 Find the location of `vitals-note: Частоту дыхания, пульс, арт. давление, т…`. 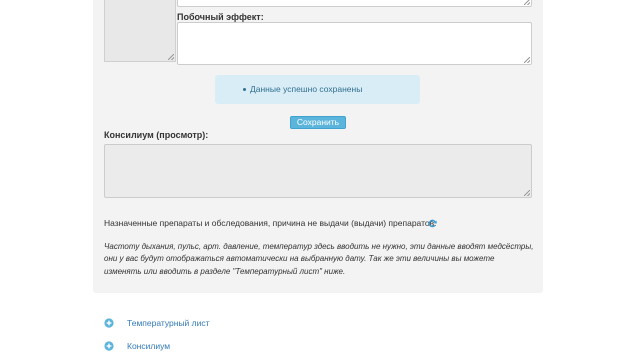

vitals-note: Частоту дыхания, пульс, арт. давление, т… is located at coordinates (319, 259).